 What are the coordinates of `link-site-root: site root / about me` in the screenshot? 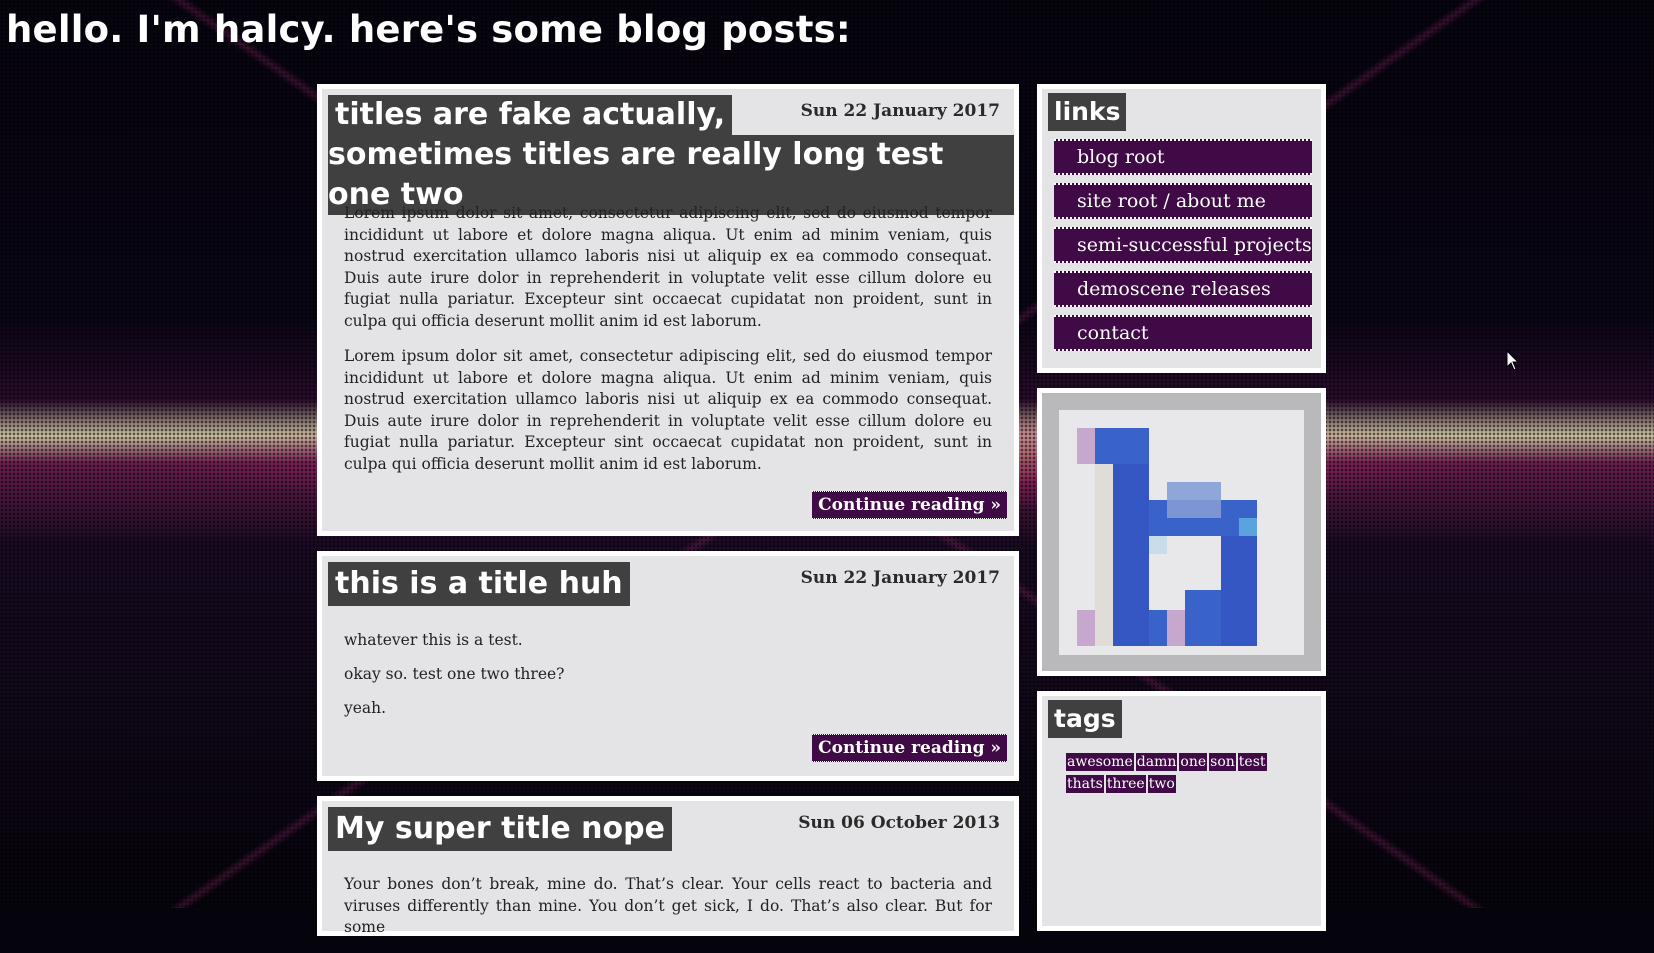 It's located at (1183, 201).